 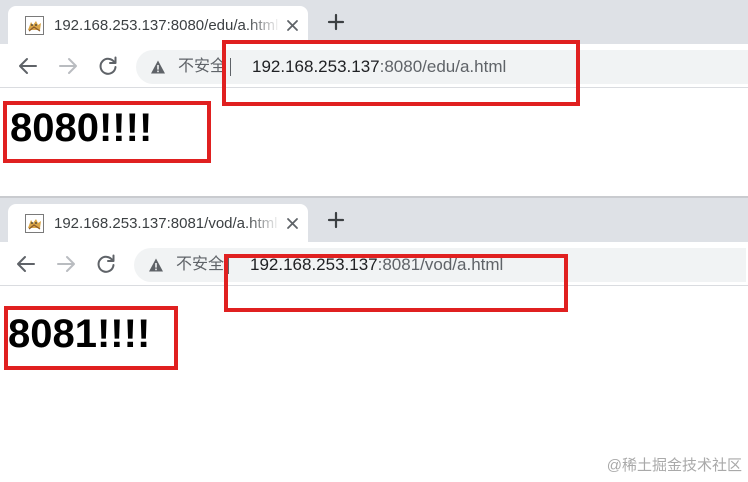 I want to click on active-tab: 192.168.253.137:8081/vod/a.html, so click(x=158, y=223).